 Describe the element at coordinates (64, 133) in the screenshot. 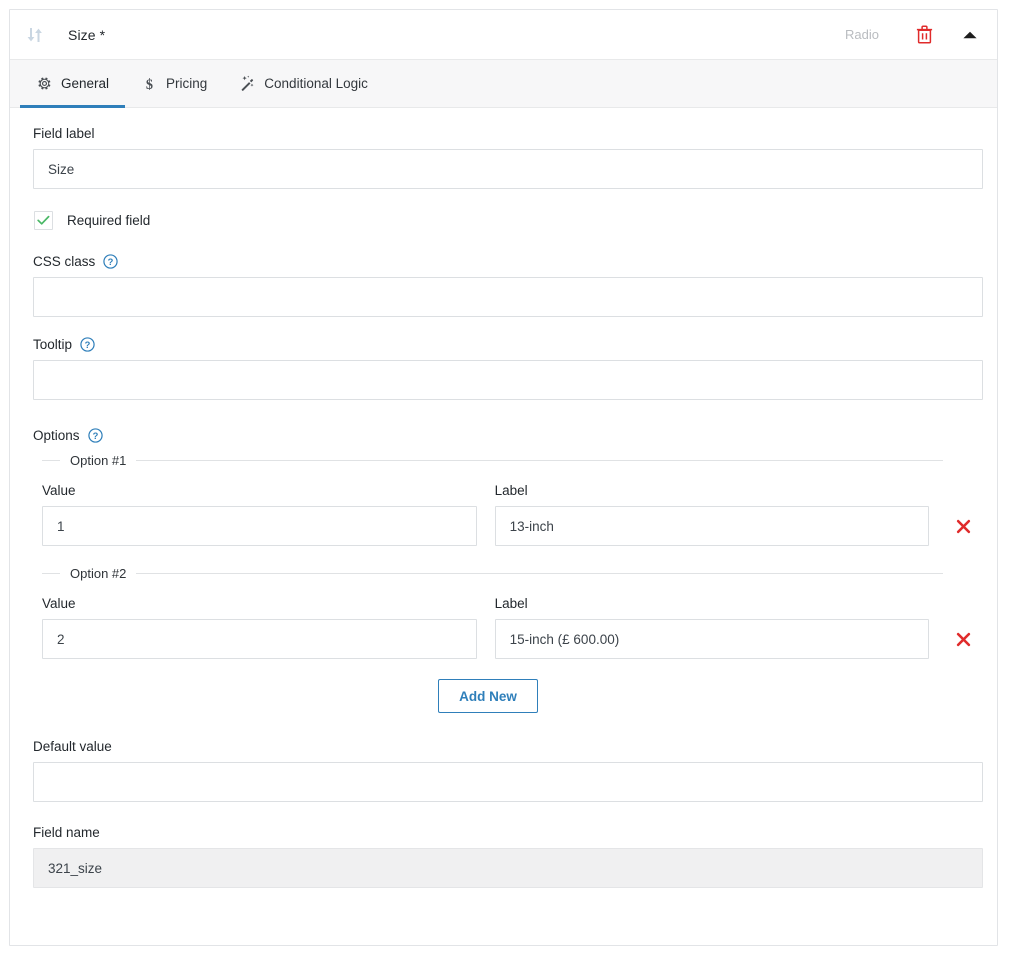

I see `field-label-text: Field label` at that location.